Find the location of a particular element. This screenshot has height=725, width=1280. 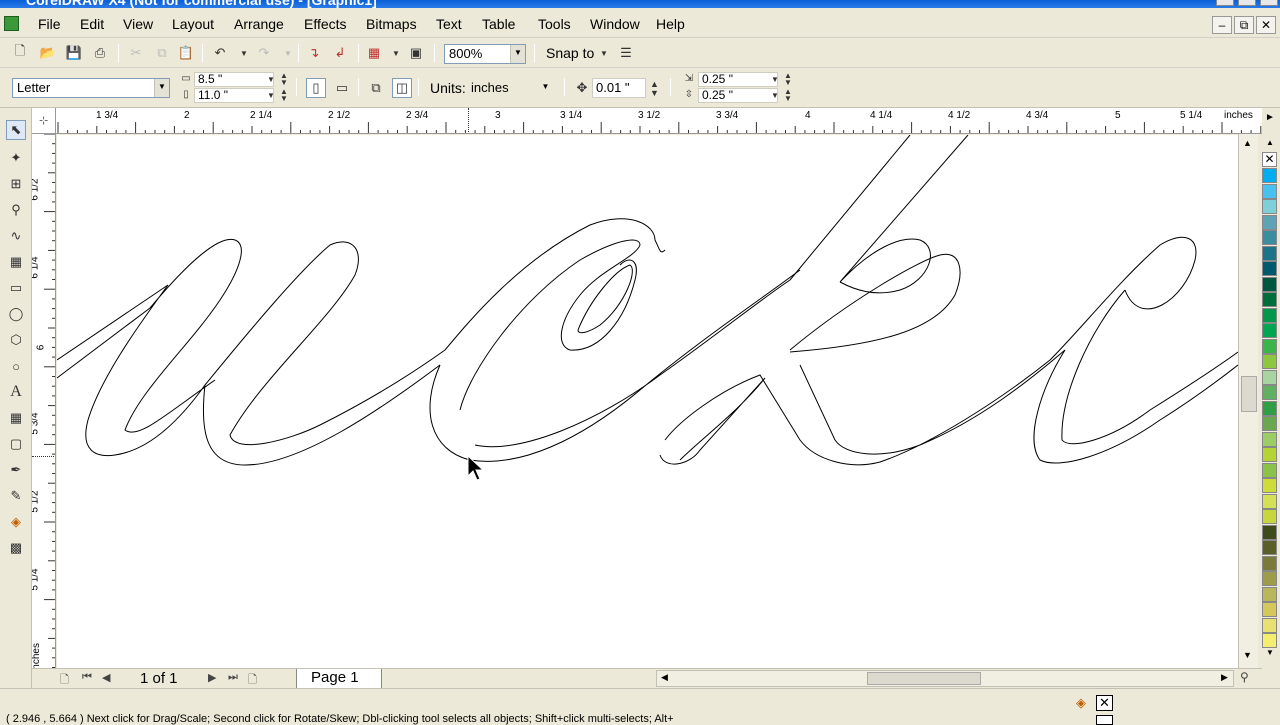

print-icon: ⎙ is located at coordinates (100, 53).